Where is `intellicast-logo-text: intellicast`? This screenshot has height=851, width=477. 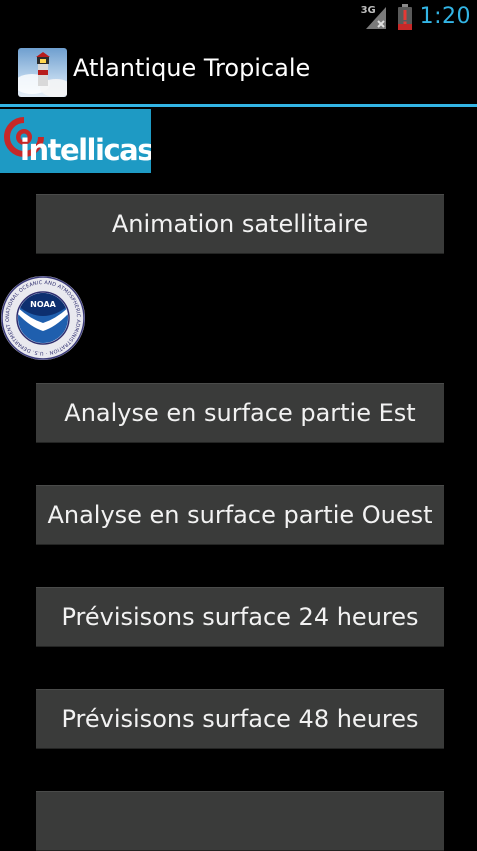
intellicast-logo-text: intellicast is located at coordinates (85, 150).